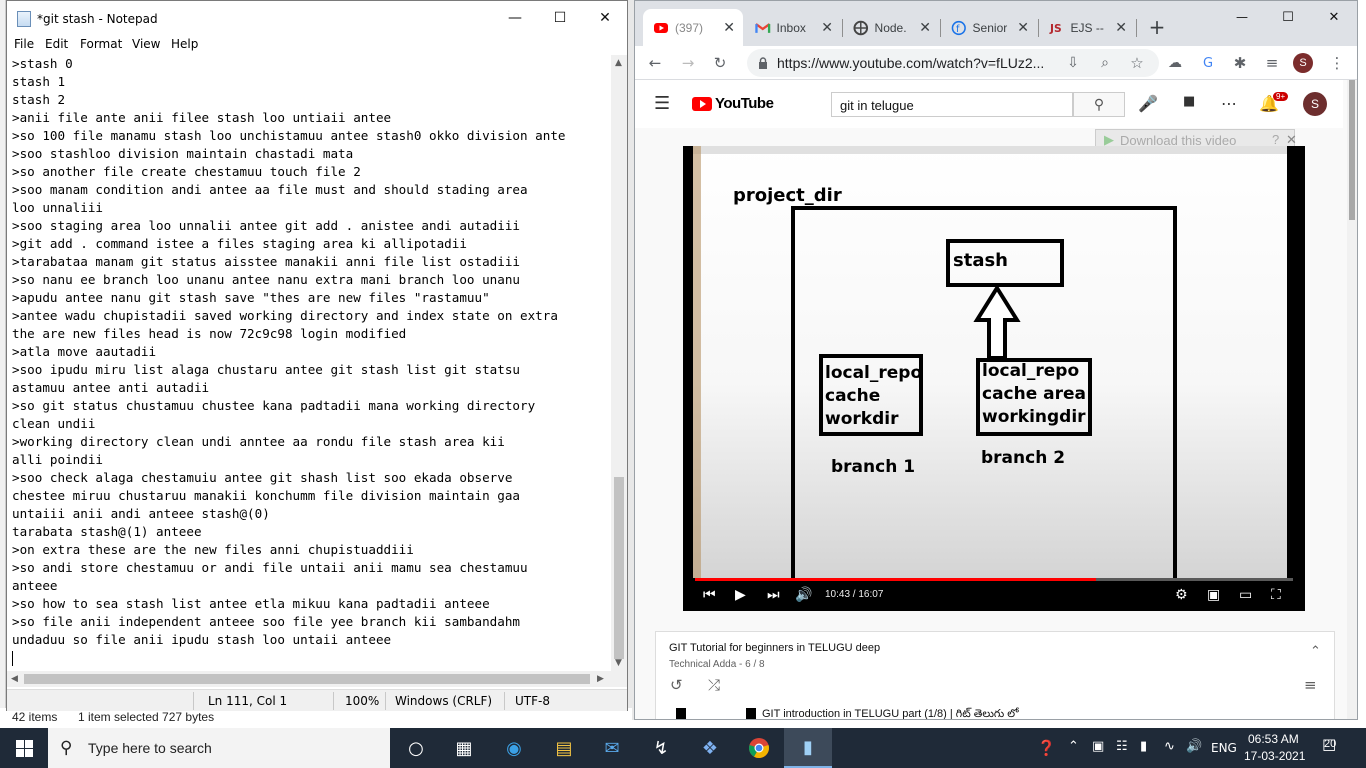 The image size is (1366, 768). What do you see at coordinates (1288, 17) in the screenshot?
I see `browser-maximize-button: ☐` at bounding box center [1288, 17].